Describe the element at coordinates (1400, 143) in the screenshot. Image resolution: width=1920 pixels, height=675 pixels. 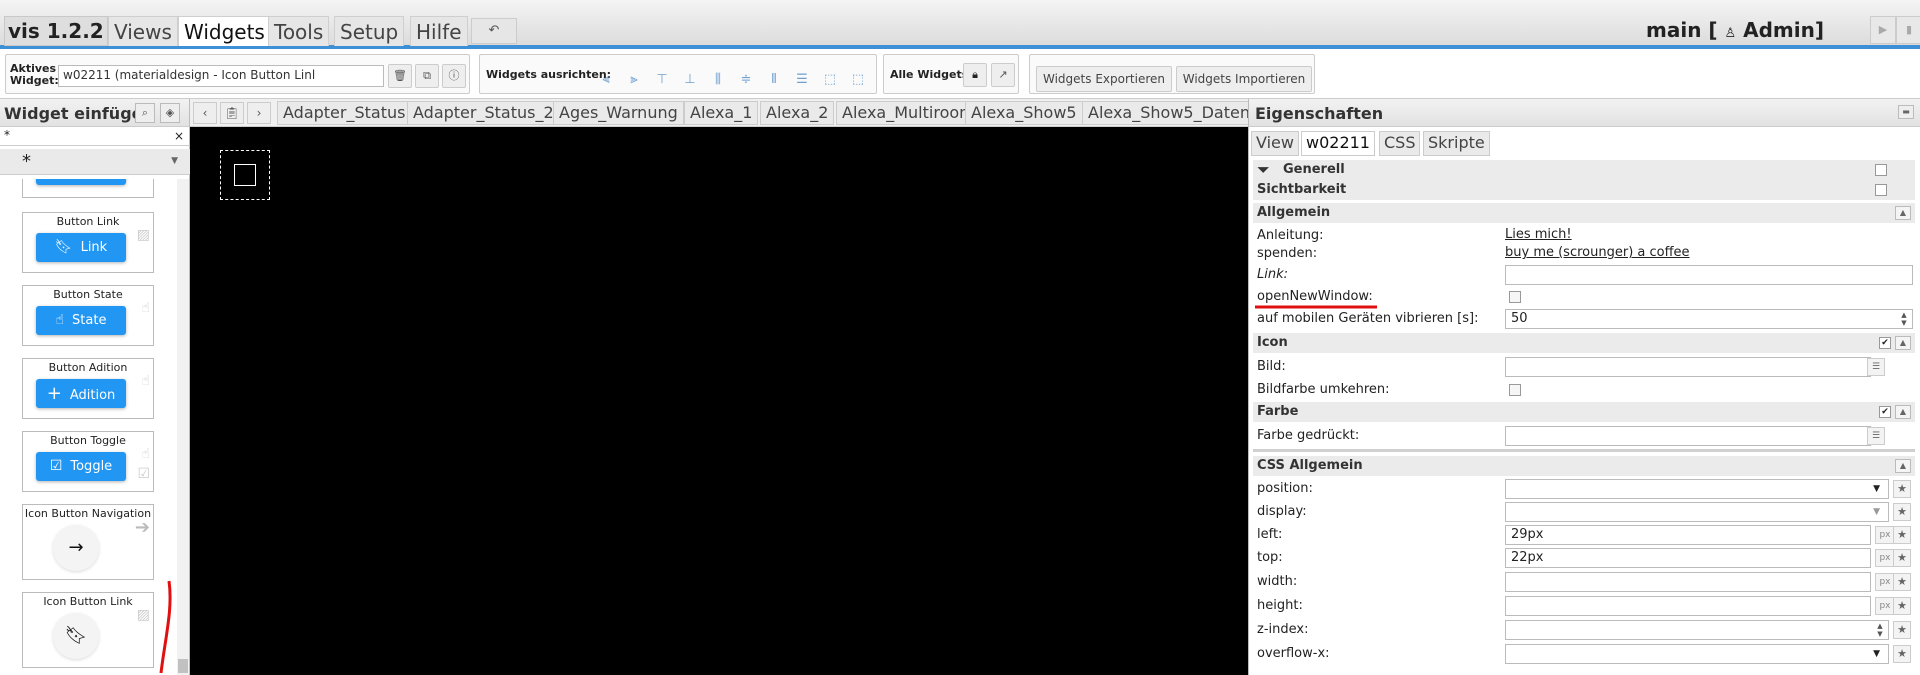
I see `tab-css: CSS` at that location.